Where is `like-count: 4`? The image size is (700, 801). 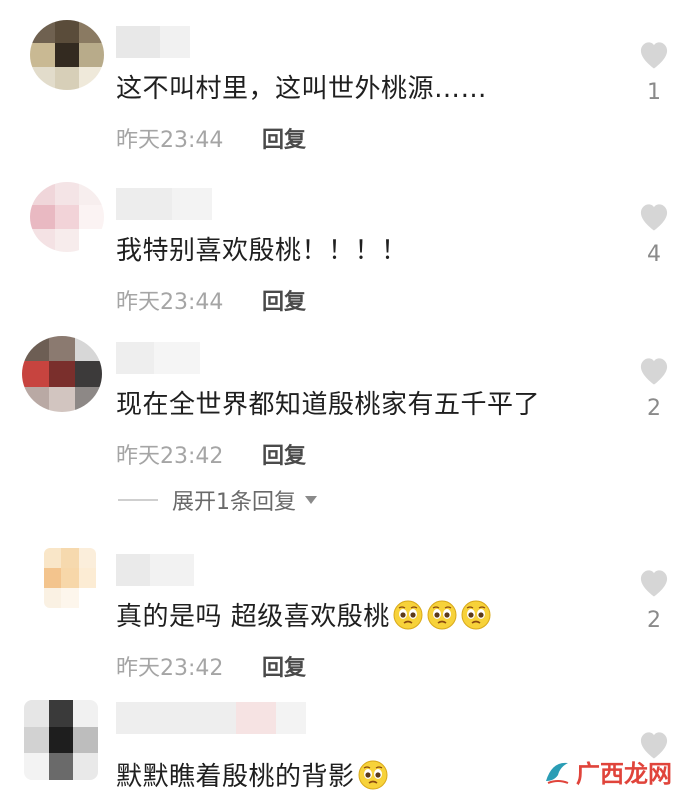
like-count: 4 is located at coordinates (654, 254).